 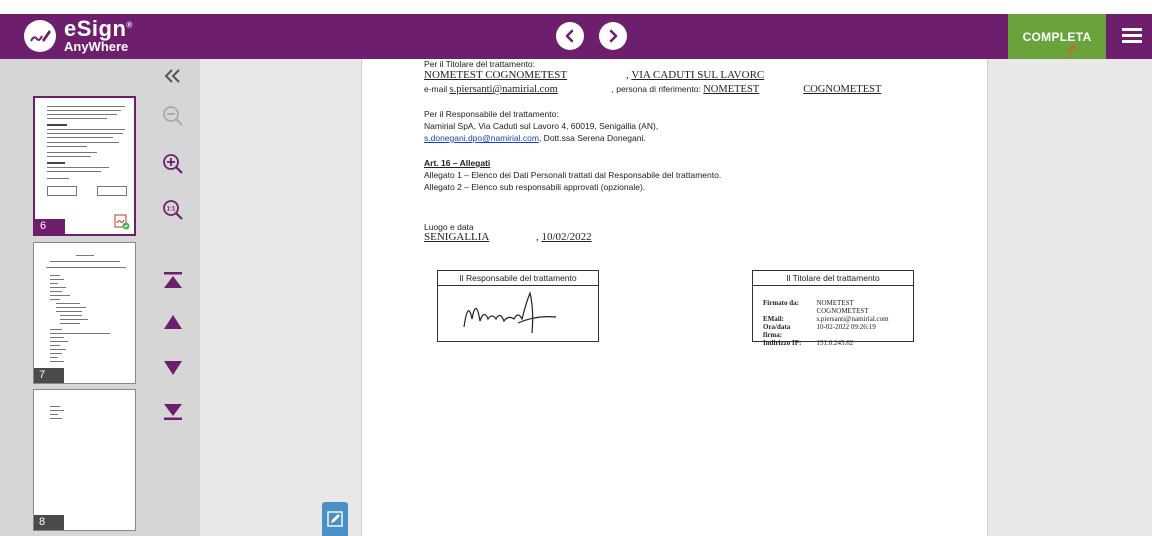 What do you see at coordinates (173, 412) in the screenshot?
I see `last-page-icon` at bounding box center [173, 412].